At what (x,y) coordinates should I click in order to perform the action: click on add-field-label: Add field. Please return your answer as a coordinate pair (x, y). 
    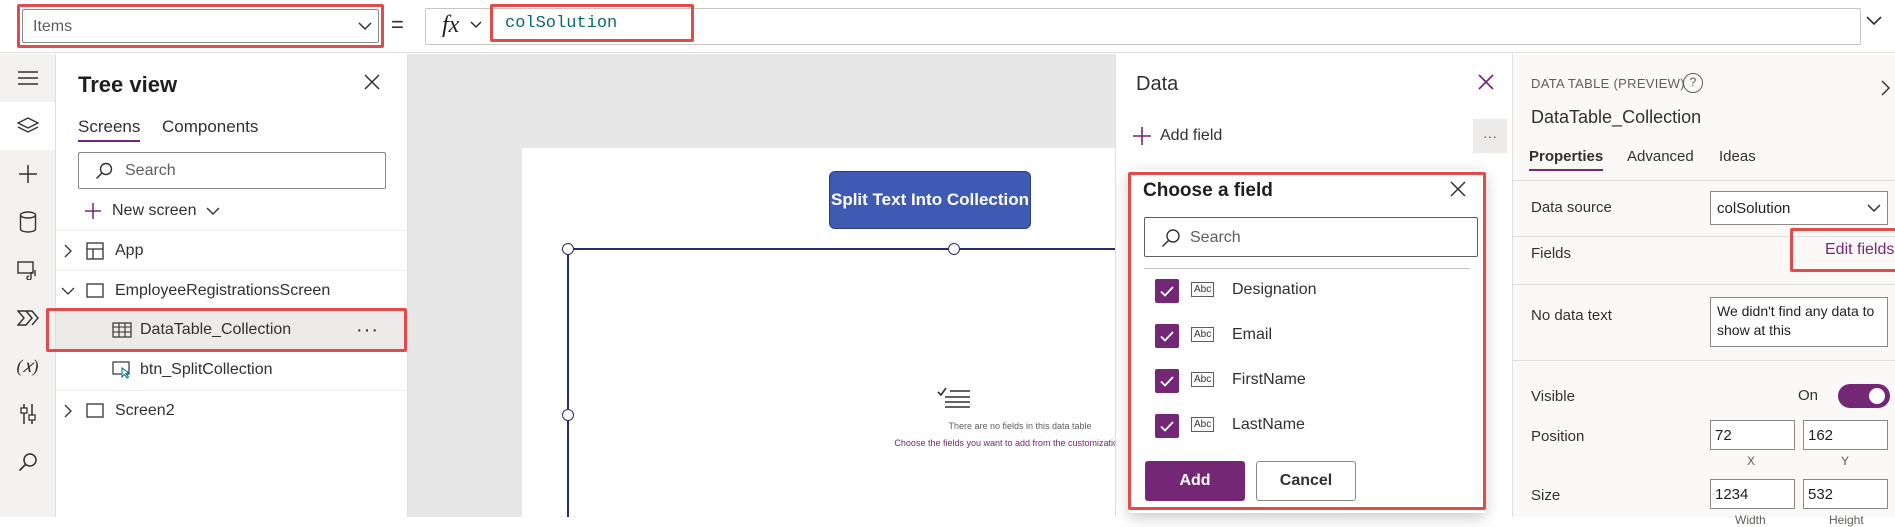
    Looking at the image, I should click on (1191, 135).